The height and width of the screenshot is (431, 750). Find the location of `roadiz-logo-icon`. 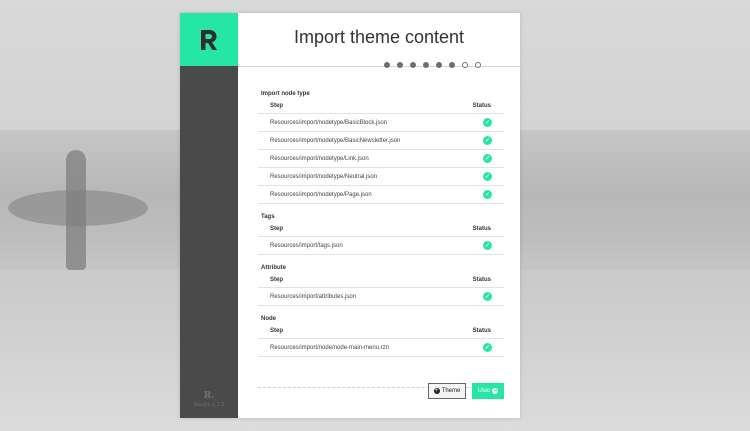

roadiz-logo-icon is located at coordinates (209, 39).